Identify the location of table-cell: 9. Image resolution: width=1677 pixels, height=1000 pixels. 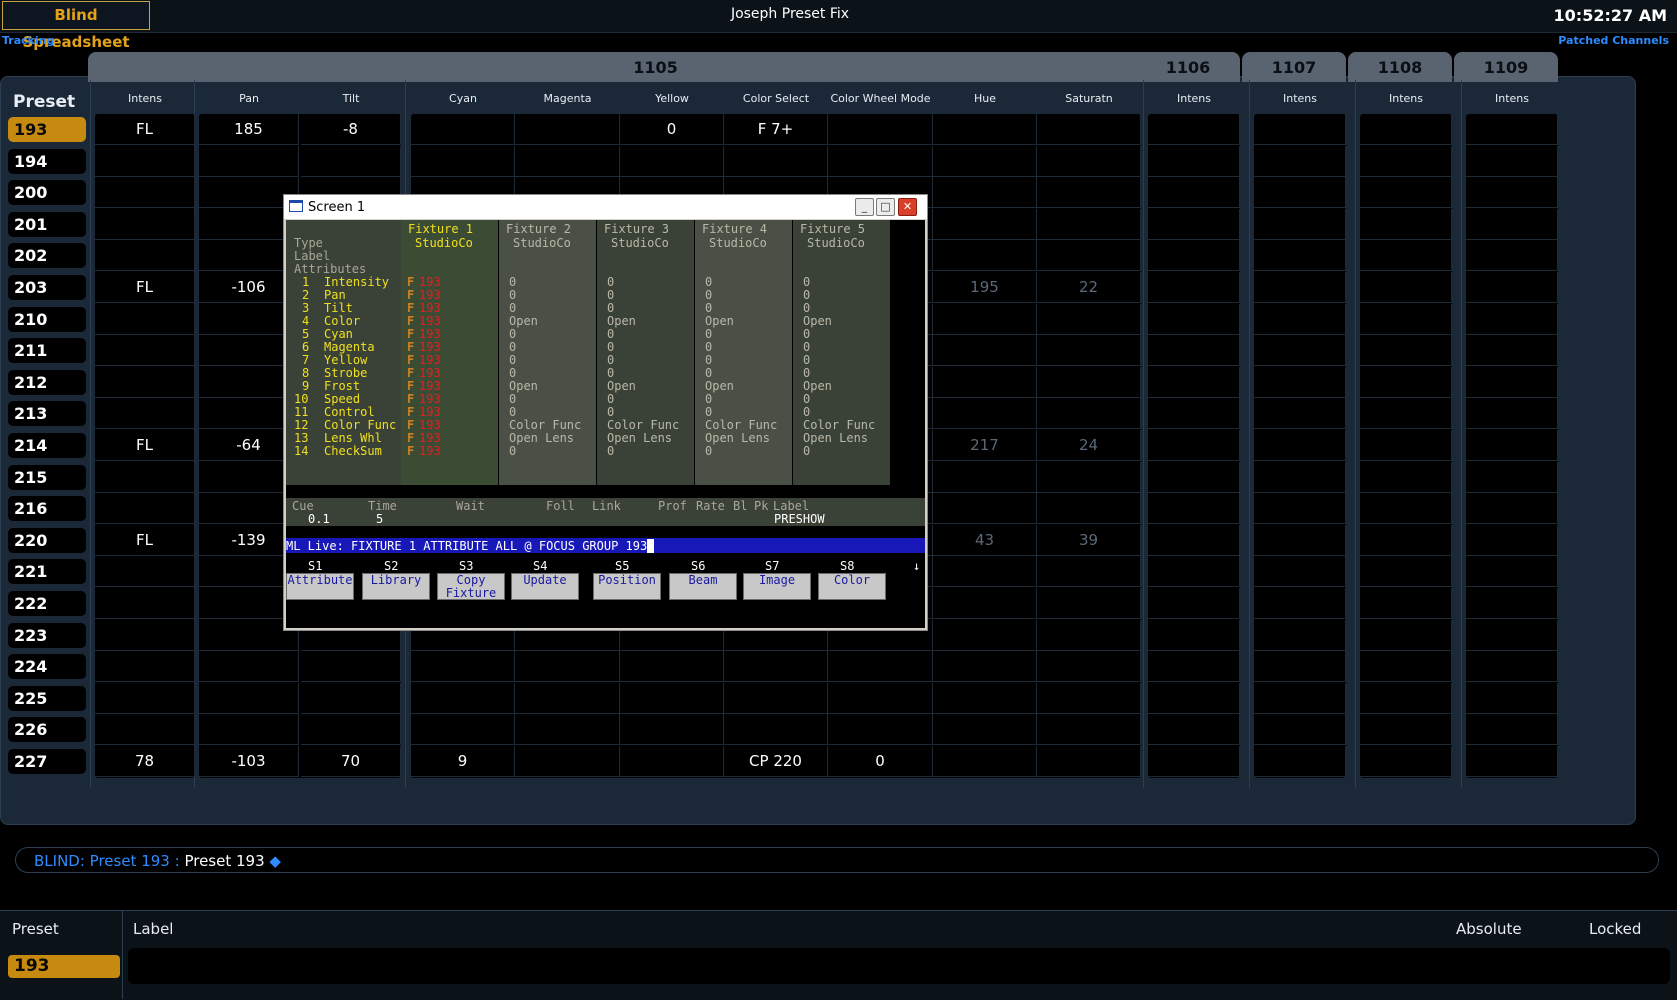
(463, 761).